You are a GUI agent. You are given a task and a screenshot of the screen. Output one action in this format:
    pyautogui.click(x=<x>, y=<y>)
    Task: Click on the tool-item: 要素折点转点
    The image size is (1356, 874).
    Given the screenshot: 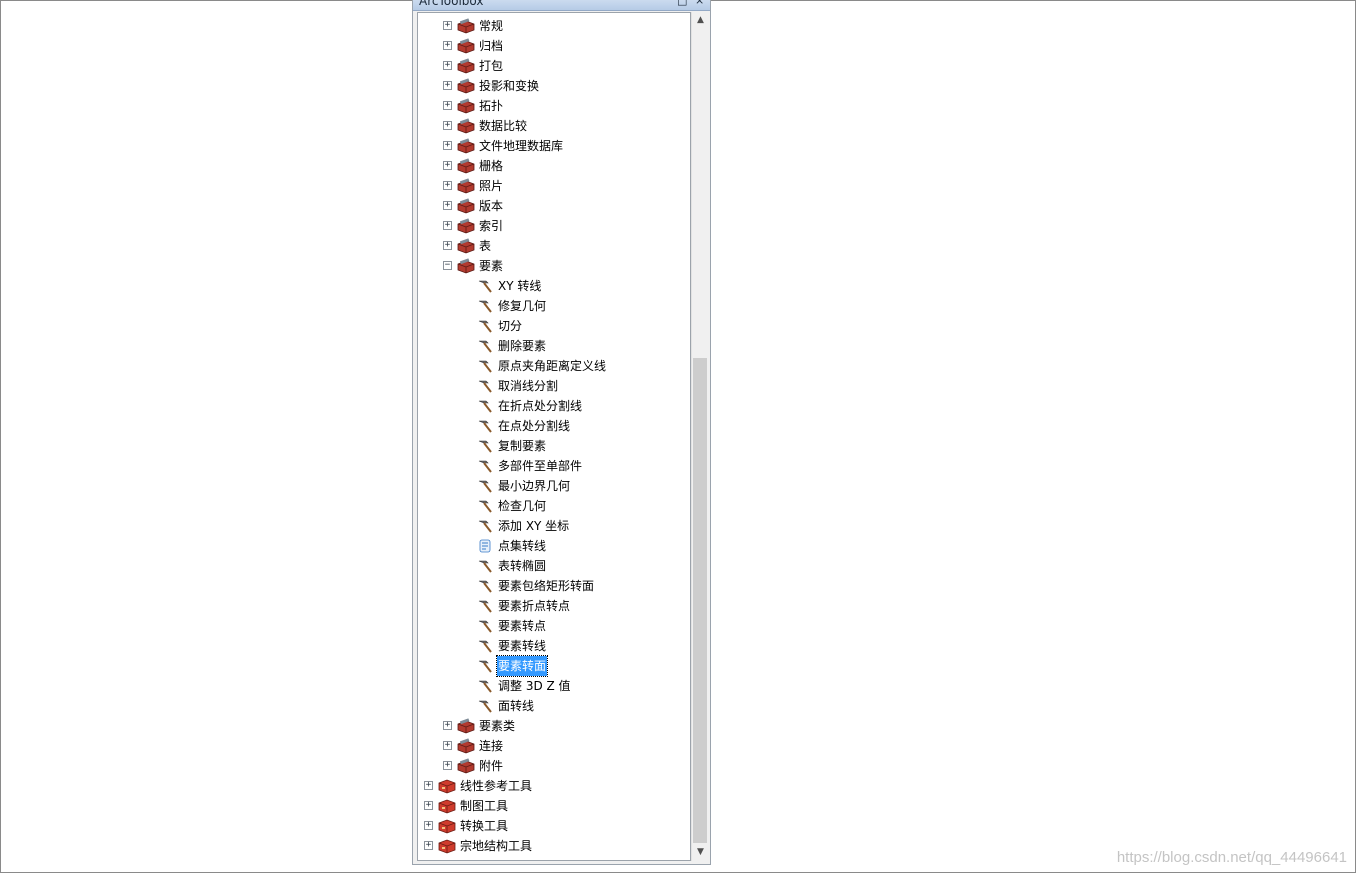 What is the action you would take?
    pyautogui.click(x=554, y=606)
    